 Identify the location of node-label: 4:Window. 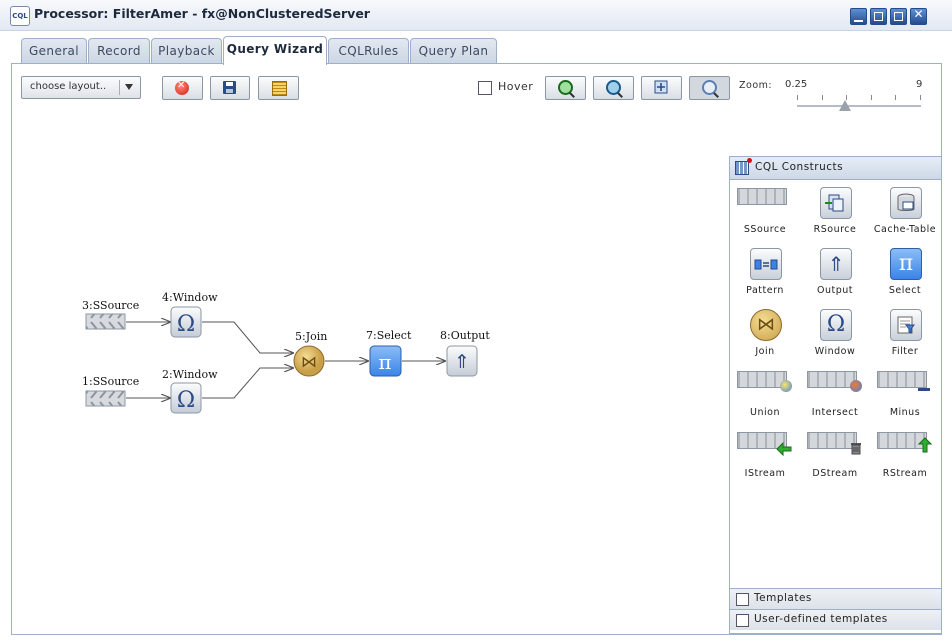
(190, 297).